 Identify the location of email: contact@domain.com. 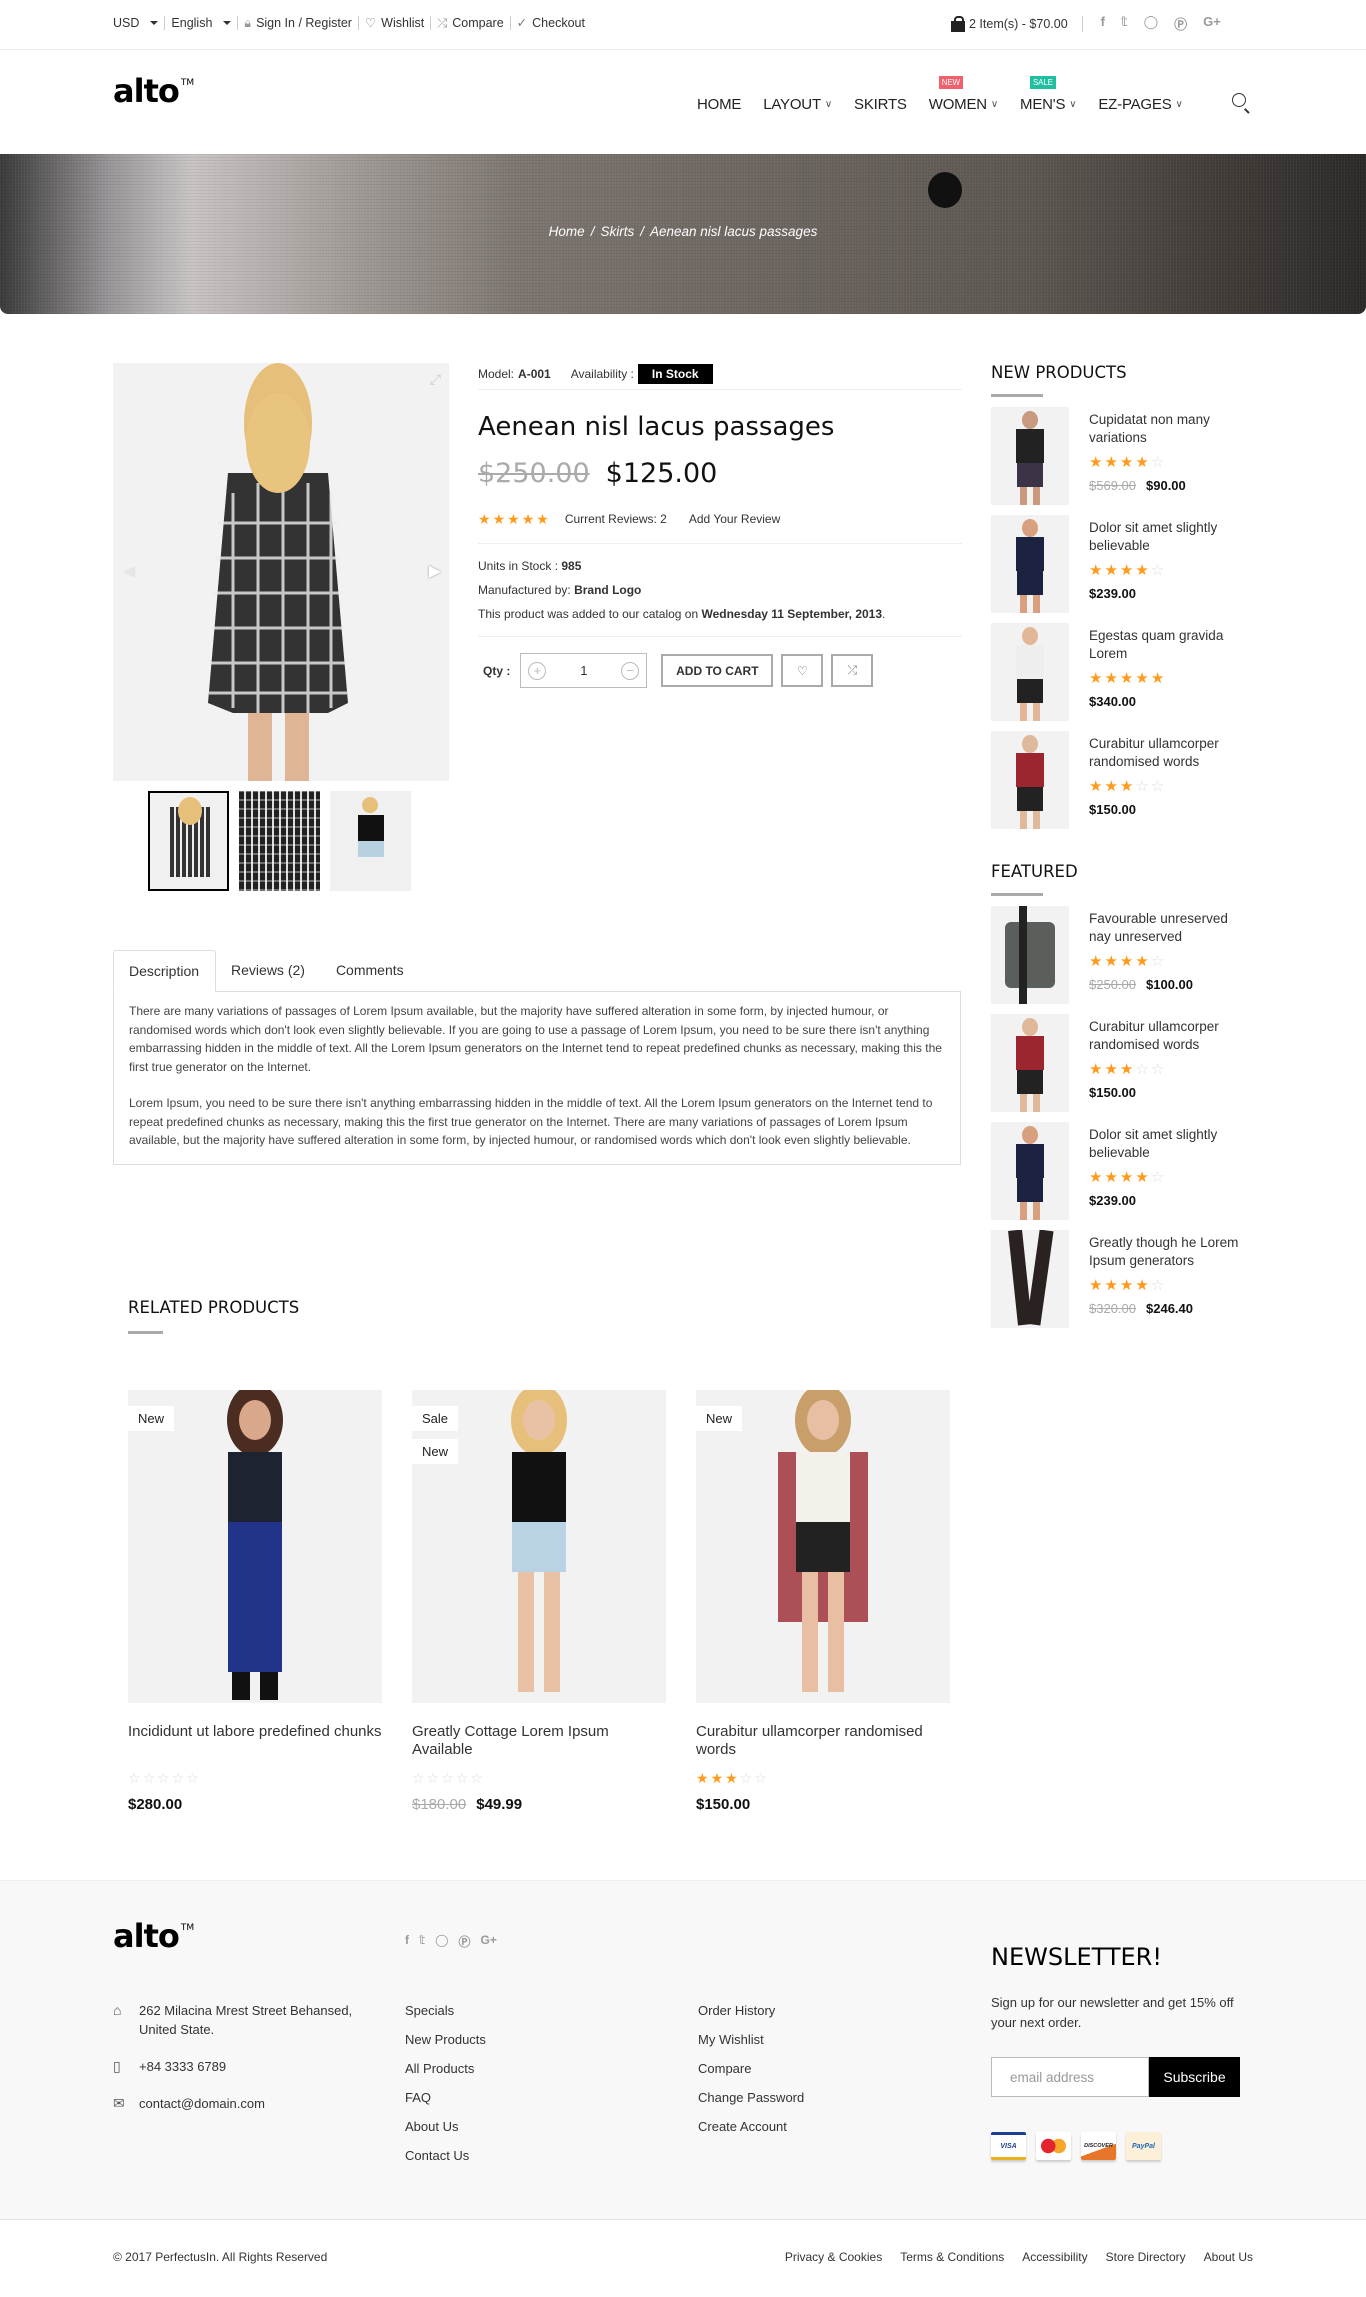
(202, 2103).